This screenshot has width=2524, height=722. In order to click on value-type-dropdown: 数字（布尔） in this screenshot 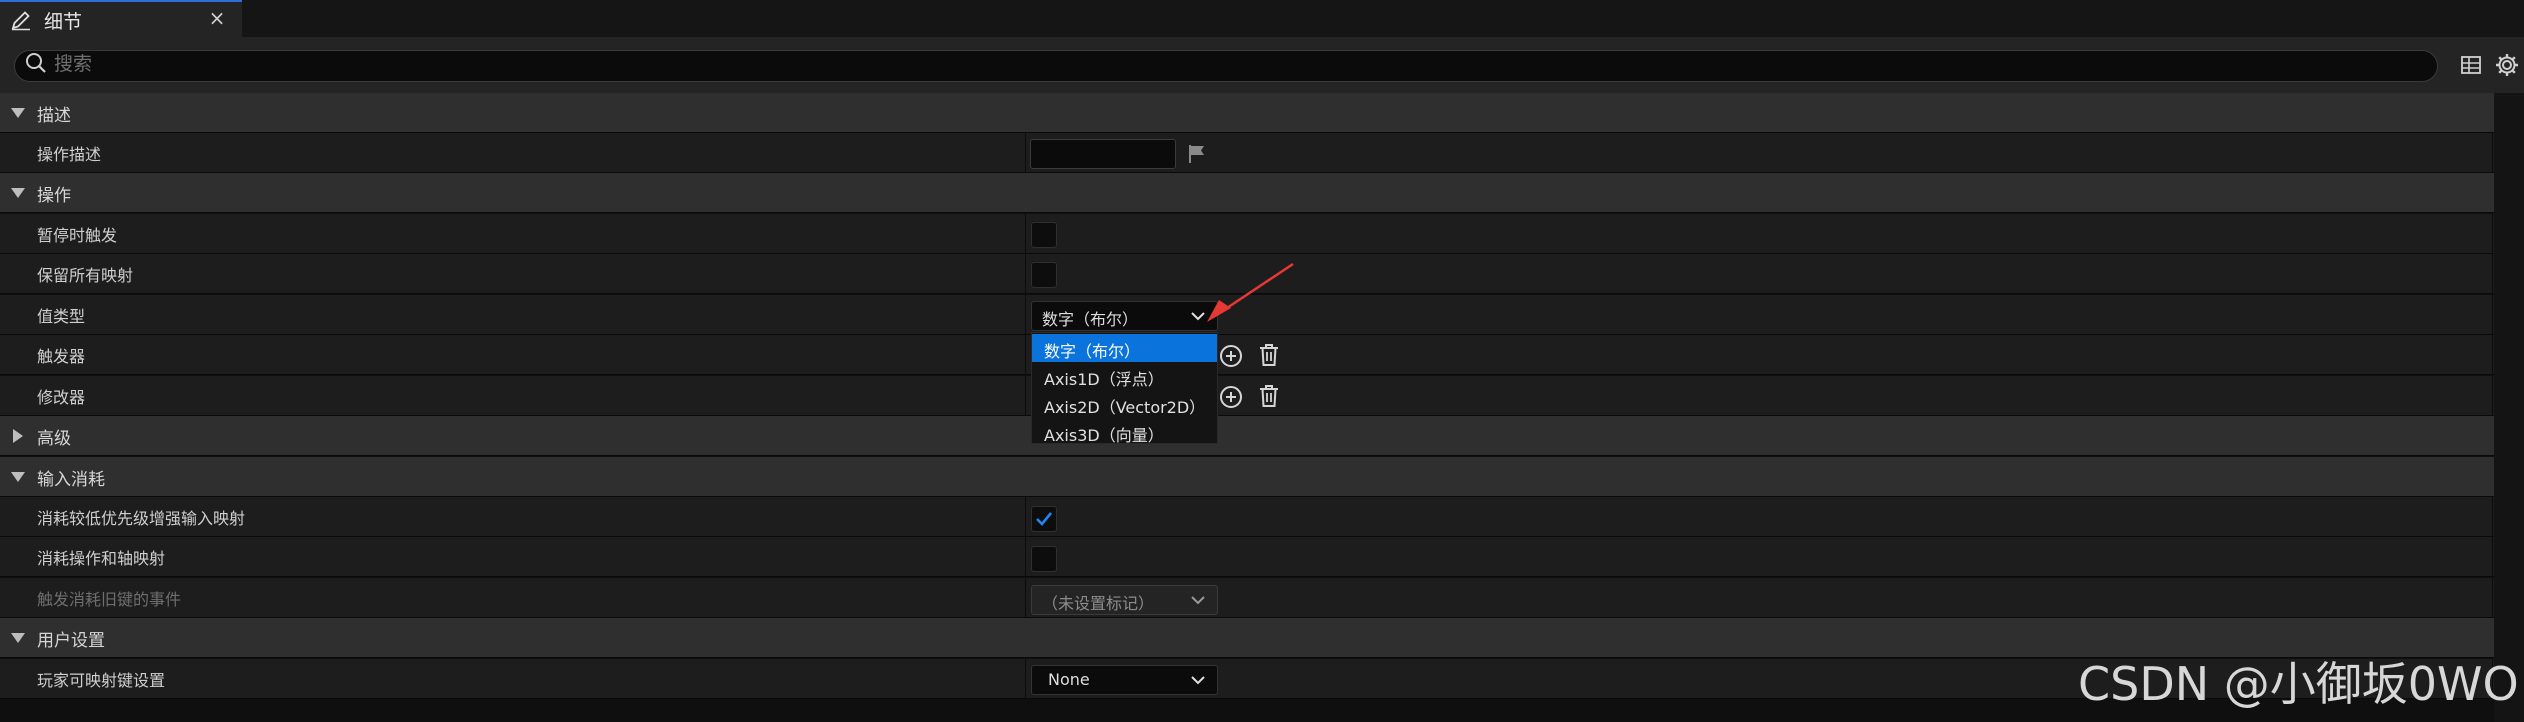, I will do `click(1124, 316)`.